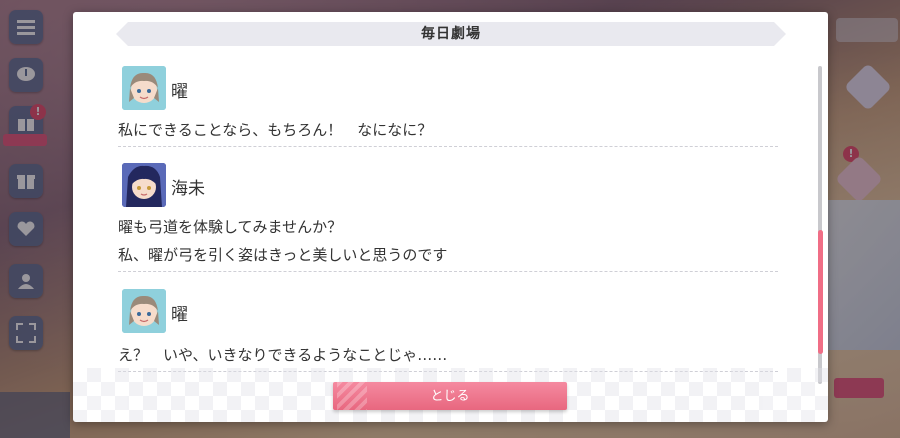  I want to click on umi-avatar, so click(144, 185).